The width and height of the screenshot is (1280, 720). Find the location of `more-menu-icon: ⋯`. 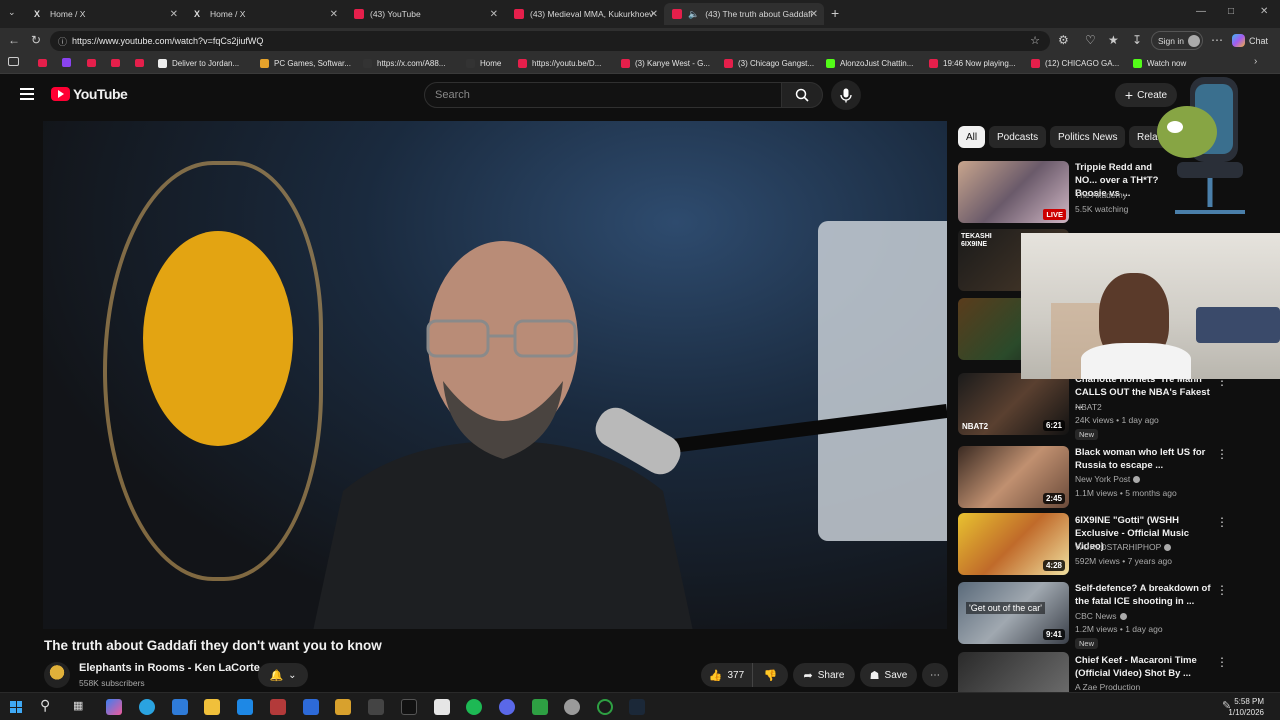

more-menu-icon: ⋯ is located at coordinates (1217, 40).